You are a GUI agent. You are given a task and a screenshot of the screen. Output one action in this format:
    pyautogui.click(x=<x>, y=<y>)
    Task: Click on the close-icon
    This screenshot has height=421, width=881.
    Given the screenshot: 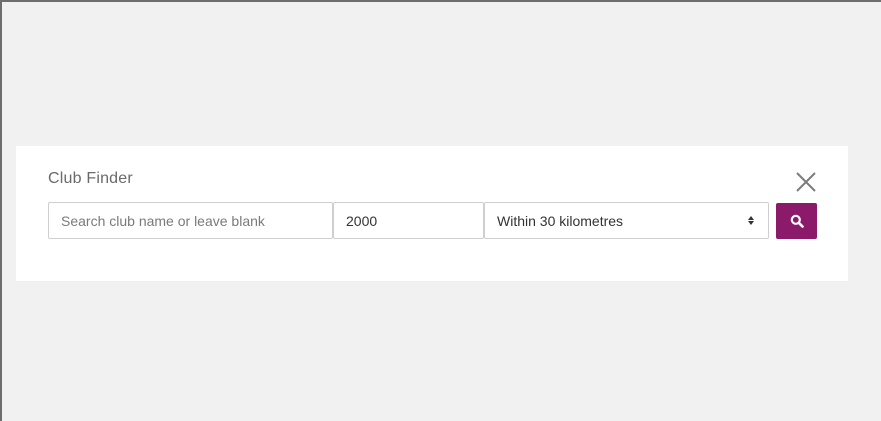 What is the action you would take?
    pyautogui.click(x=806, y=182)
    